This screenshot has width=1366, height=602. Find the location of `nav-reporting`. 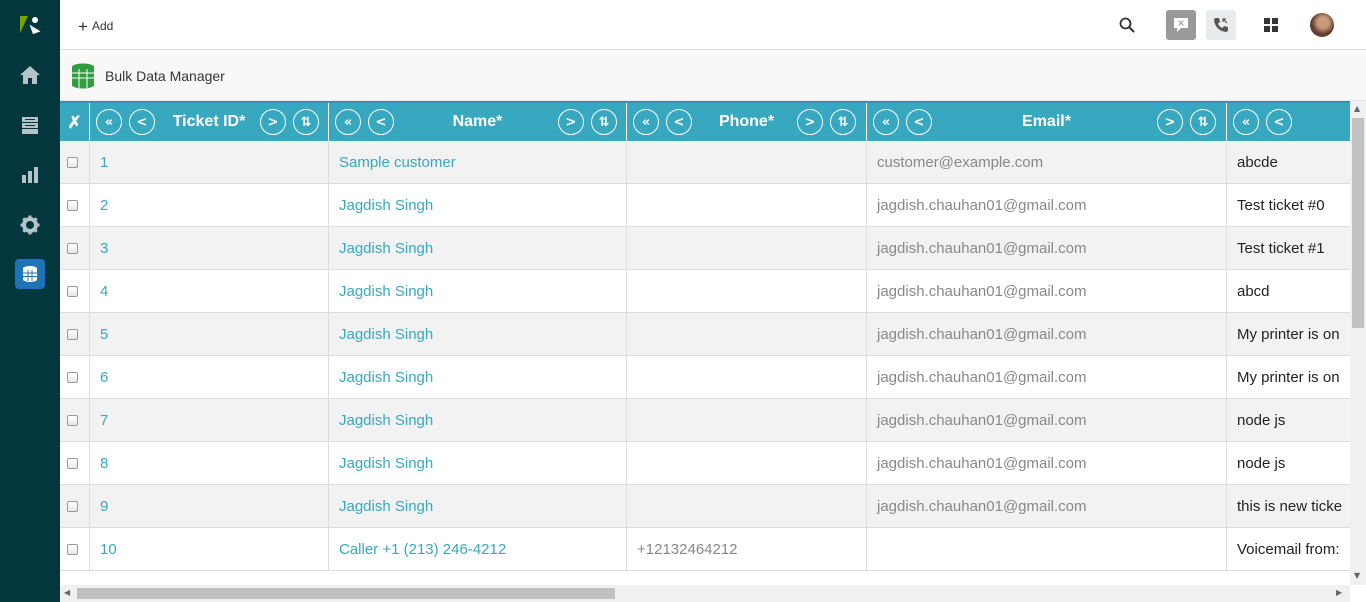

nav-reporting is located at coordinates (30, 175).